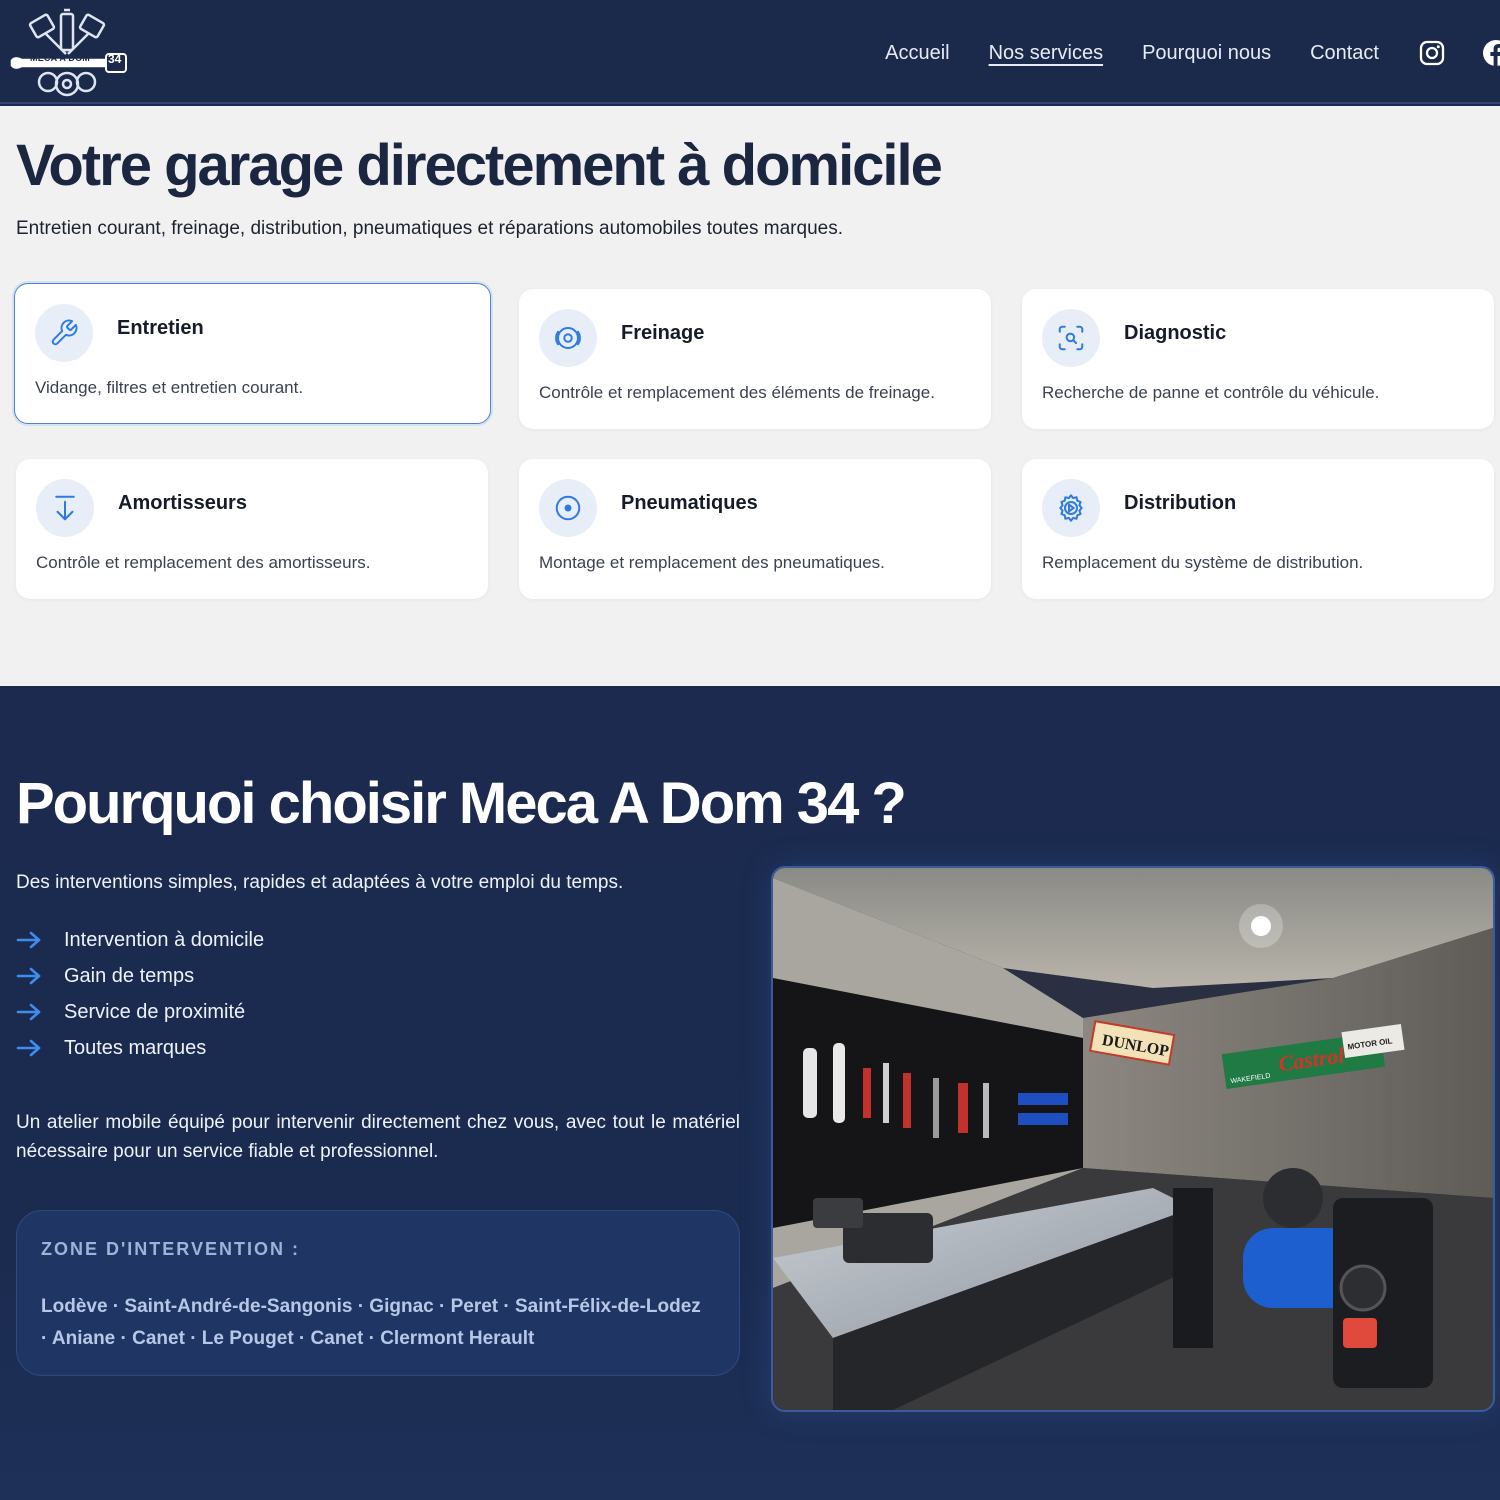  Describe the element at coordinates (169, 387) in the screenshot. I see `service-card-desc: Vidange, filtres et entretien courant.` at that location.